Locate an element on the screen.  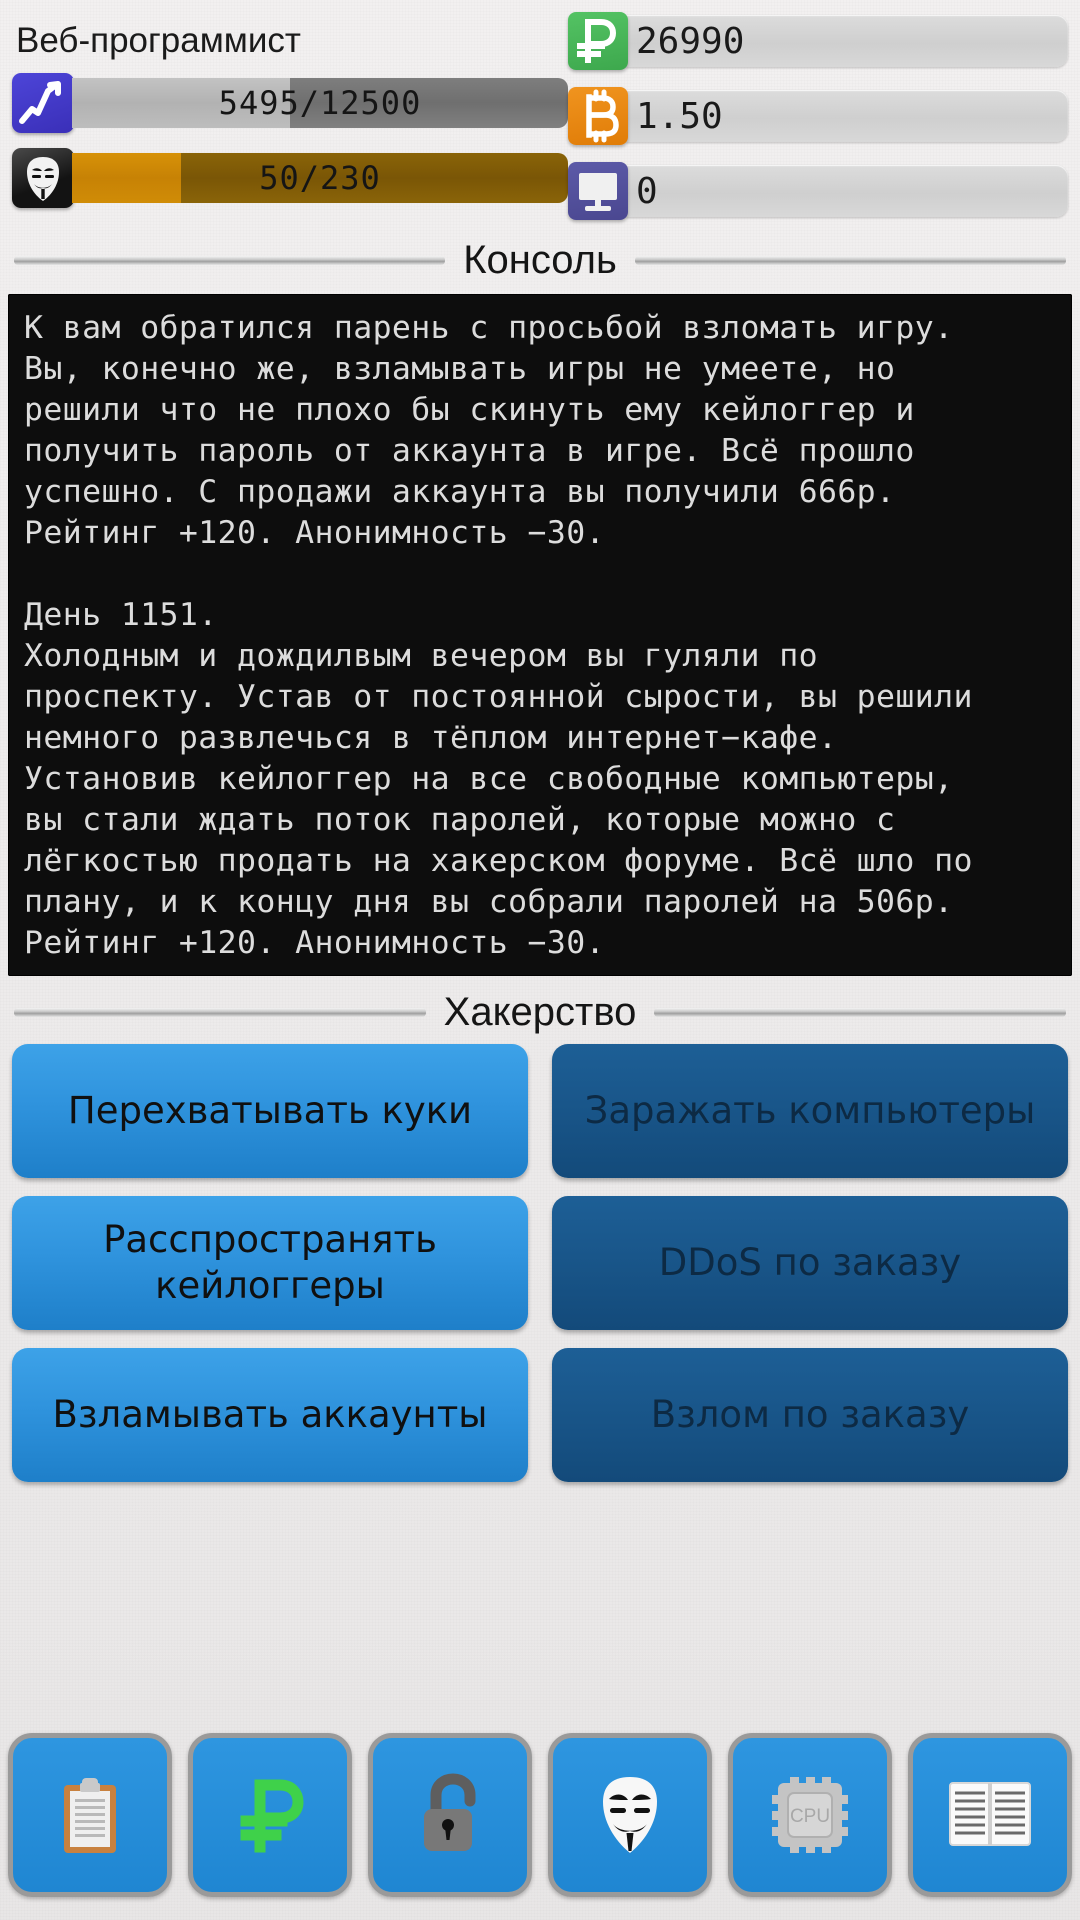
rating-value: 5495/12500 is located at coordinates (320, 103).